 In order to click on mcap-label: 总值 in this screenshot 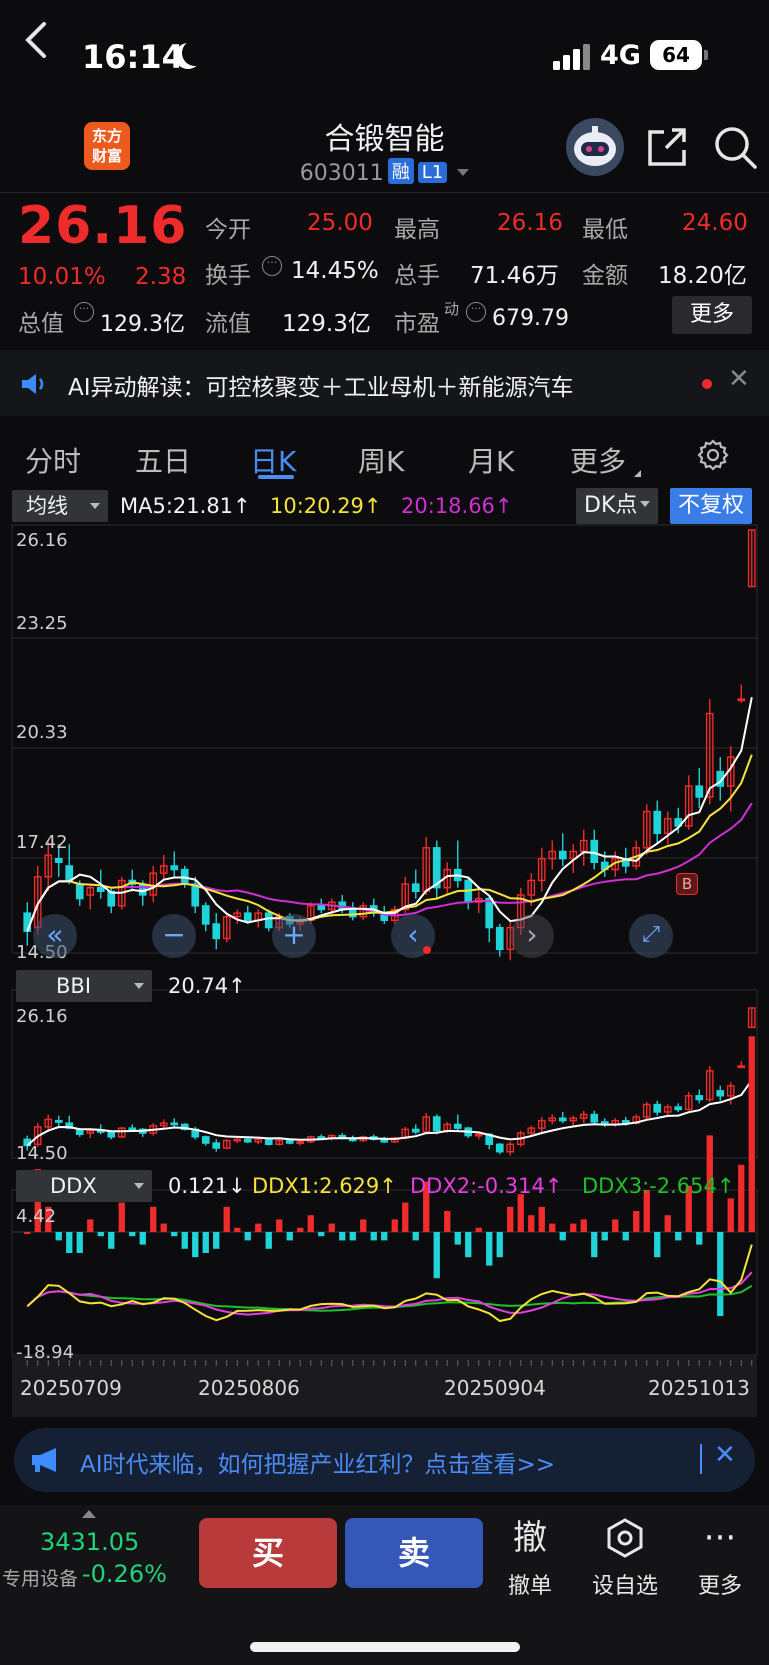, I will do `click(41, 324)`.